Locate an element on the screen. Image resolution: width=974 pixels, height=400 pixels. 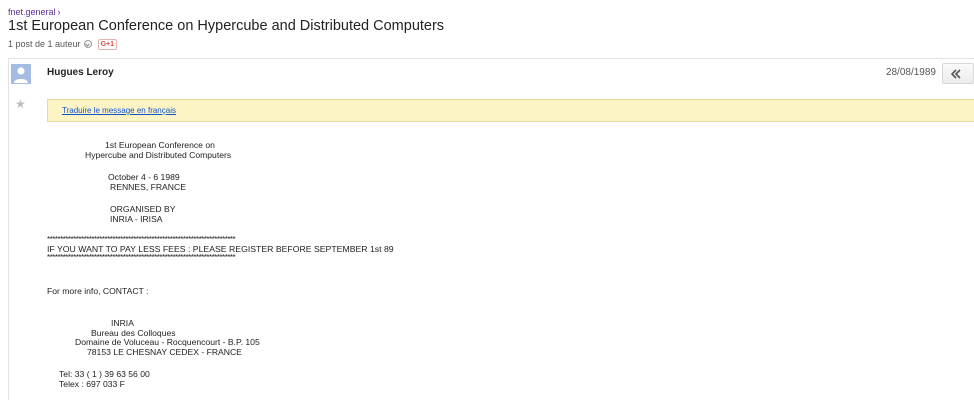
chevron-down-icon is located at coordinates (87, 44).